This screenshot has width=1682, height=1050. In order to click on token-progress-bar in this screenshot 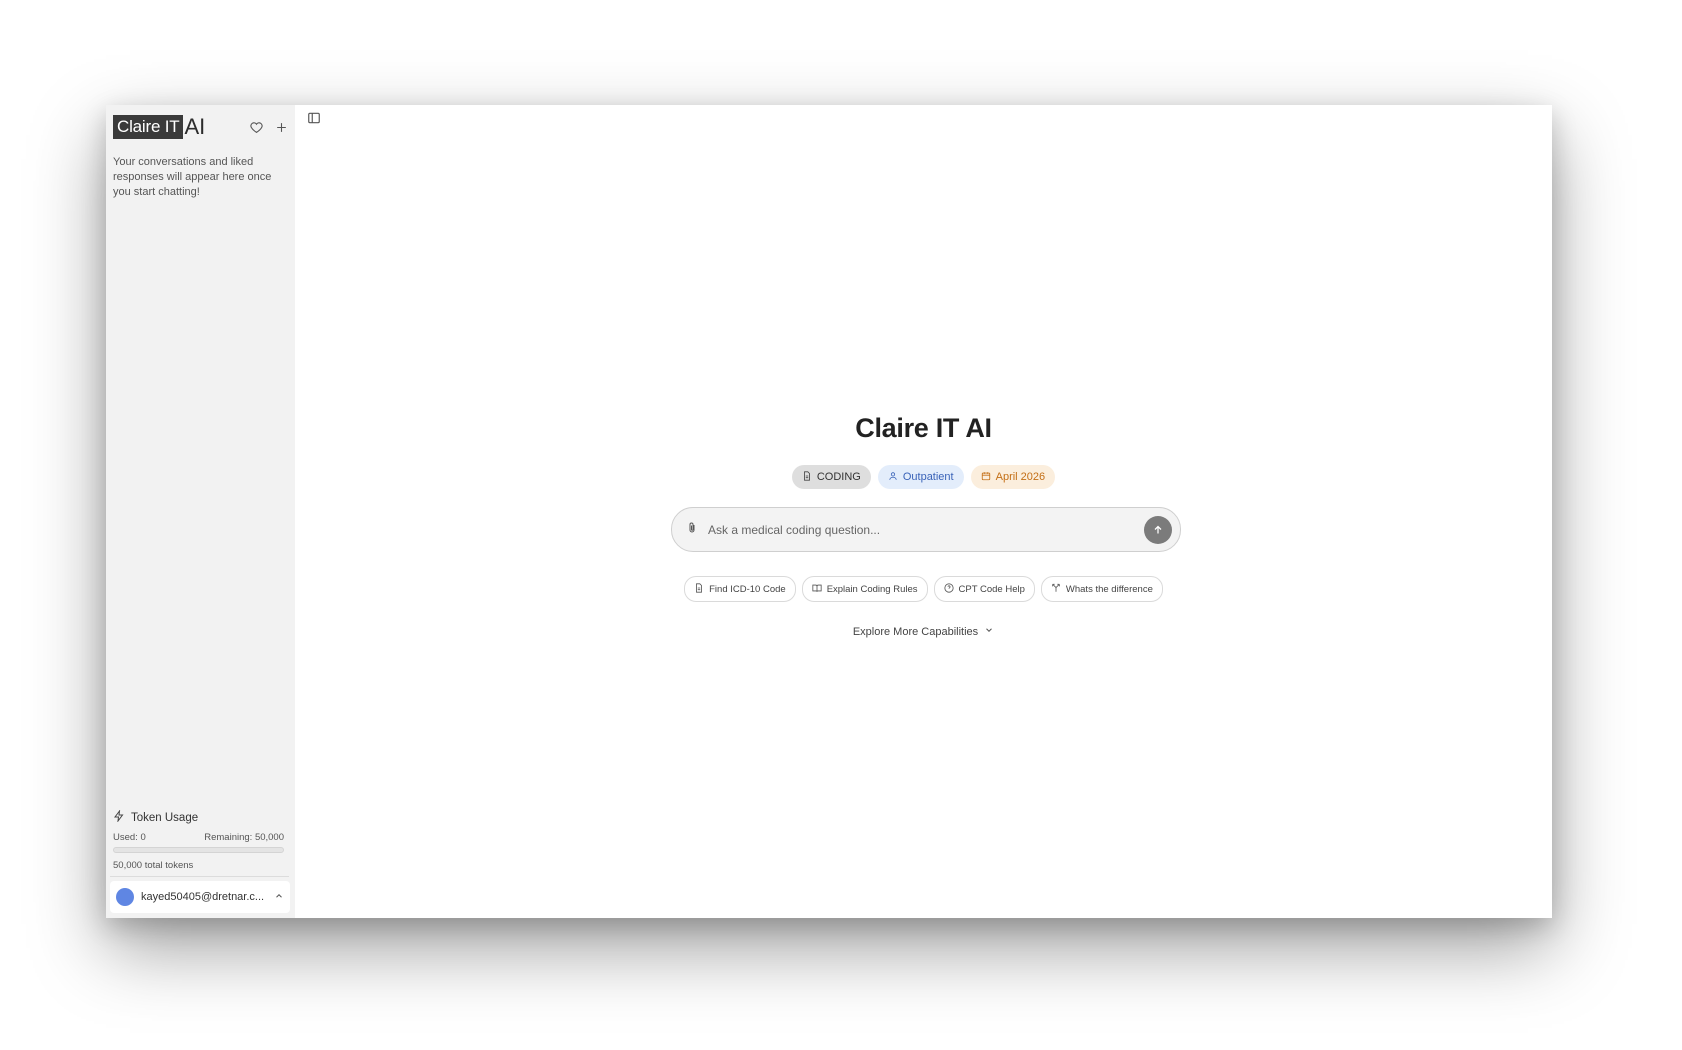, I will do `click(198, 850)`.